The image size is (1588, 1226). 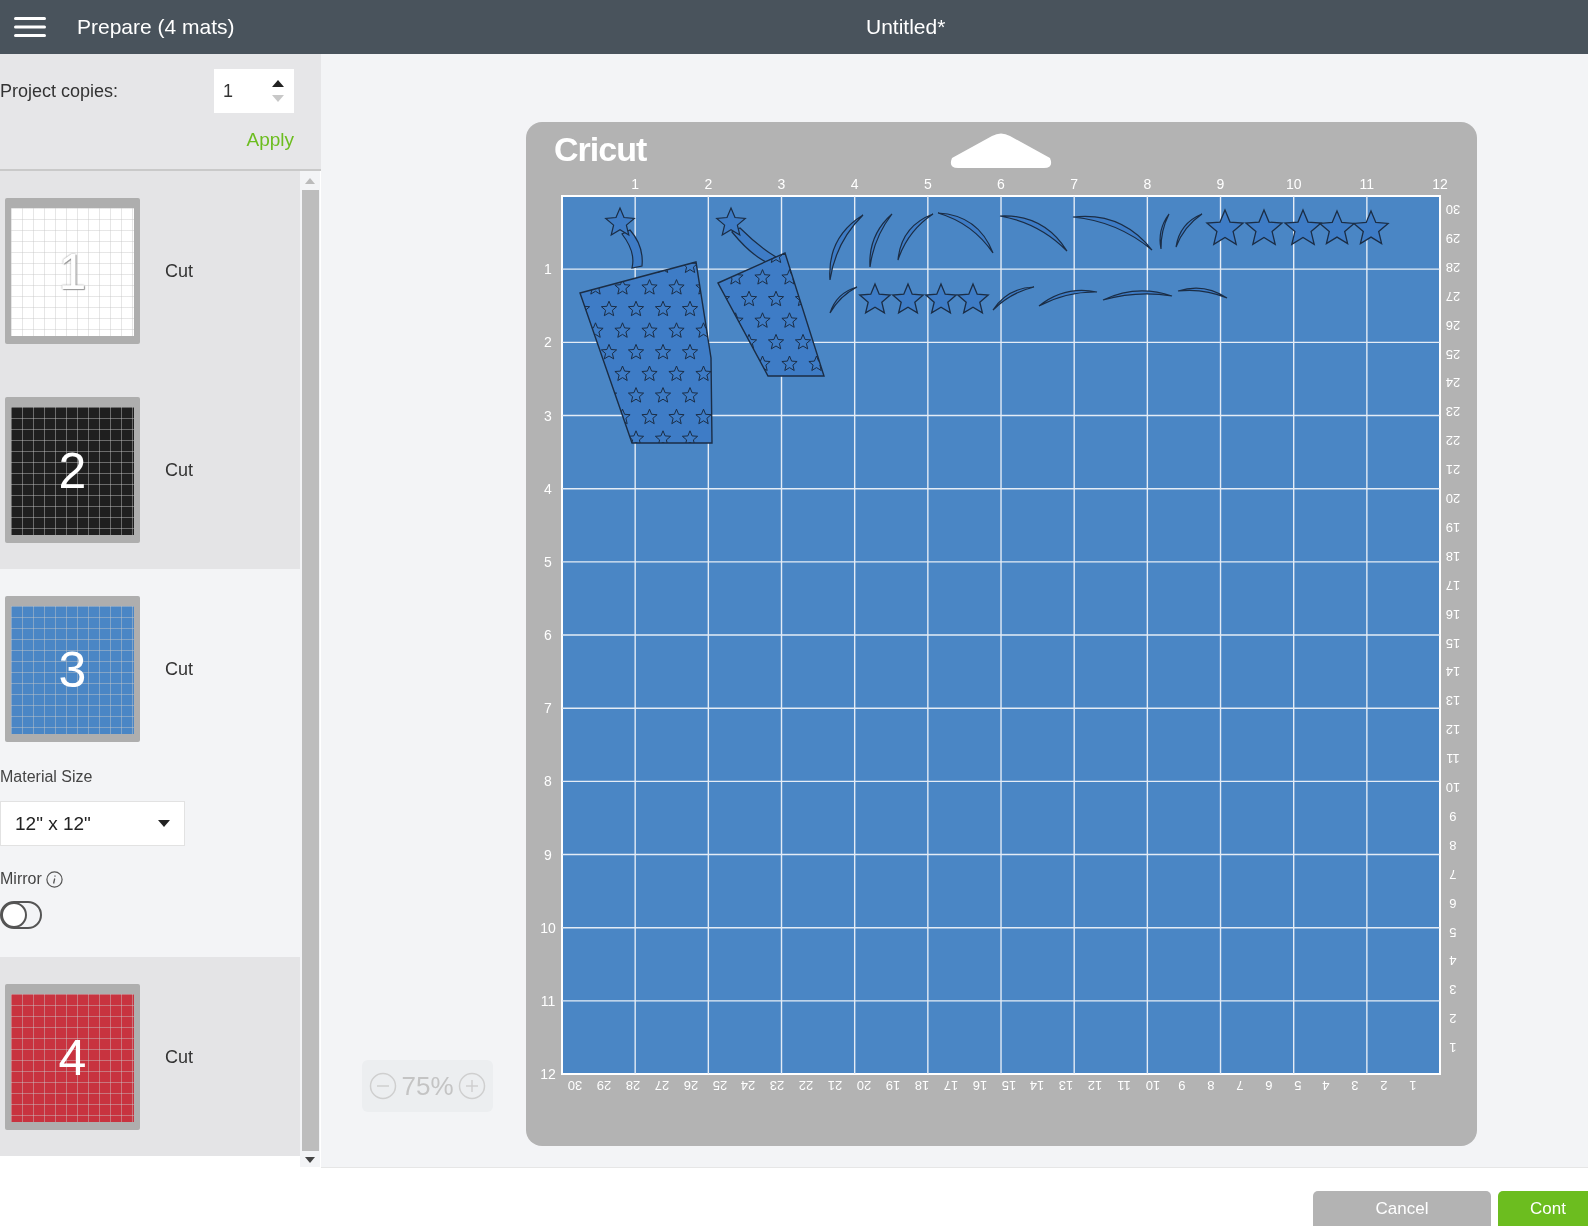 What do you see at coordinates (254, 91) in the screenshot?
I see `copies-field: 1` at bounding box center [254, 91].